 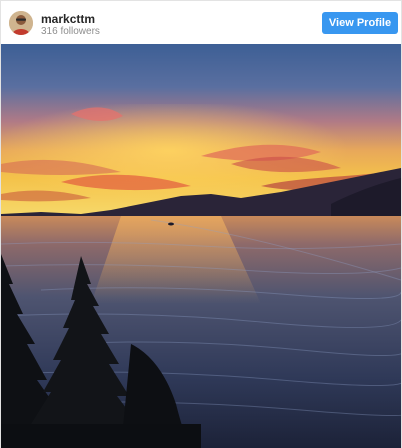 I want to click on follower-count: 316 followers, so click(x=70, y=31).